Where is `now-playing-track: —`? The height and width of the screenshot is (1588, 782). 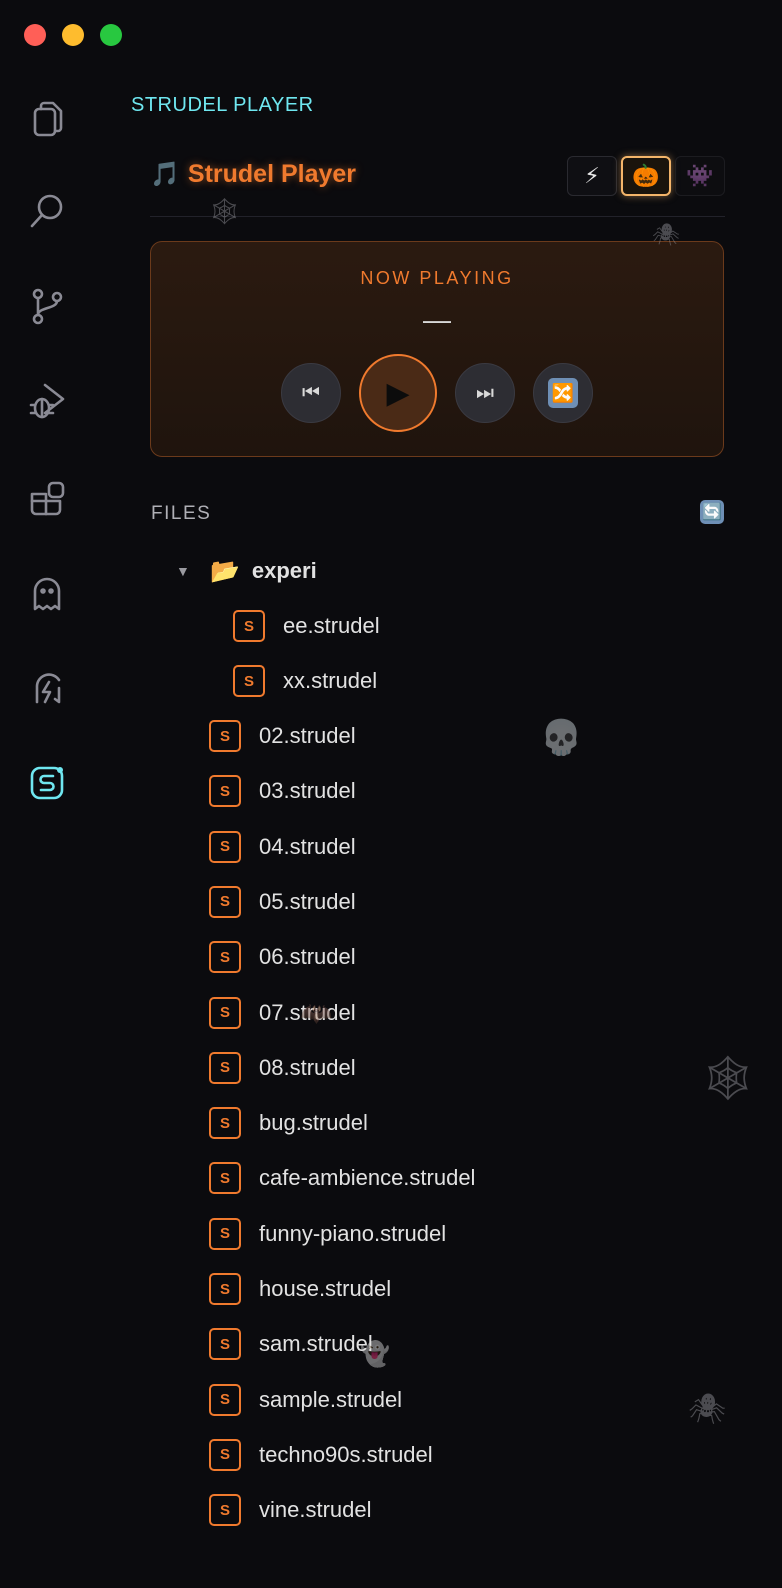 now-playing-track: — is located at coordinates (437, 319).